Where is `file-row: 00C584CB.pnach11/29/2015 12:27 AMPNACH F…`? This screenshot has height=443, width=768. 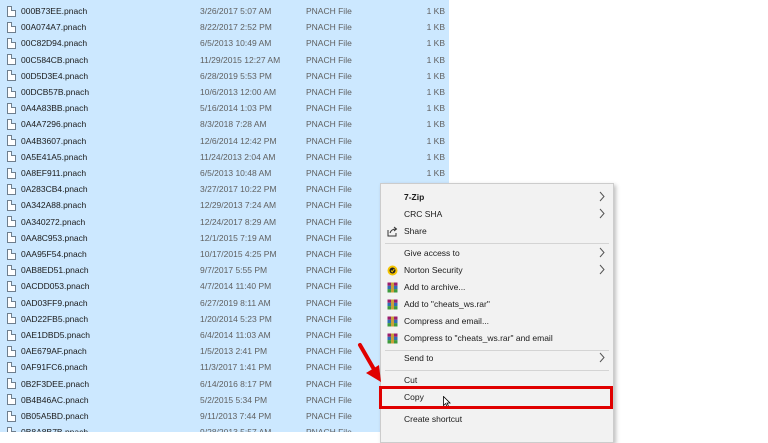 file-row: 00C584CB.pnach11/29/2015 12:27 AMPNACH F… is located at coordinates (224, 60).